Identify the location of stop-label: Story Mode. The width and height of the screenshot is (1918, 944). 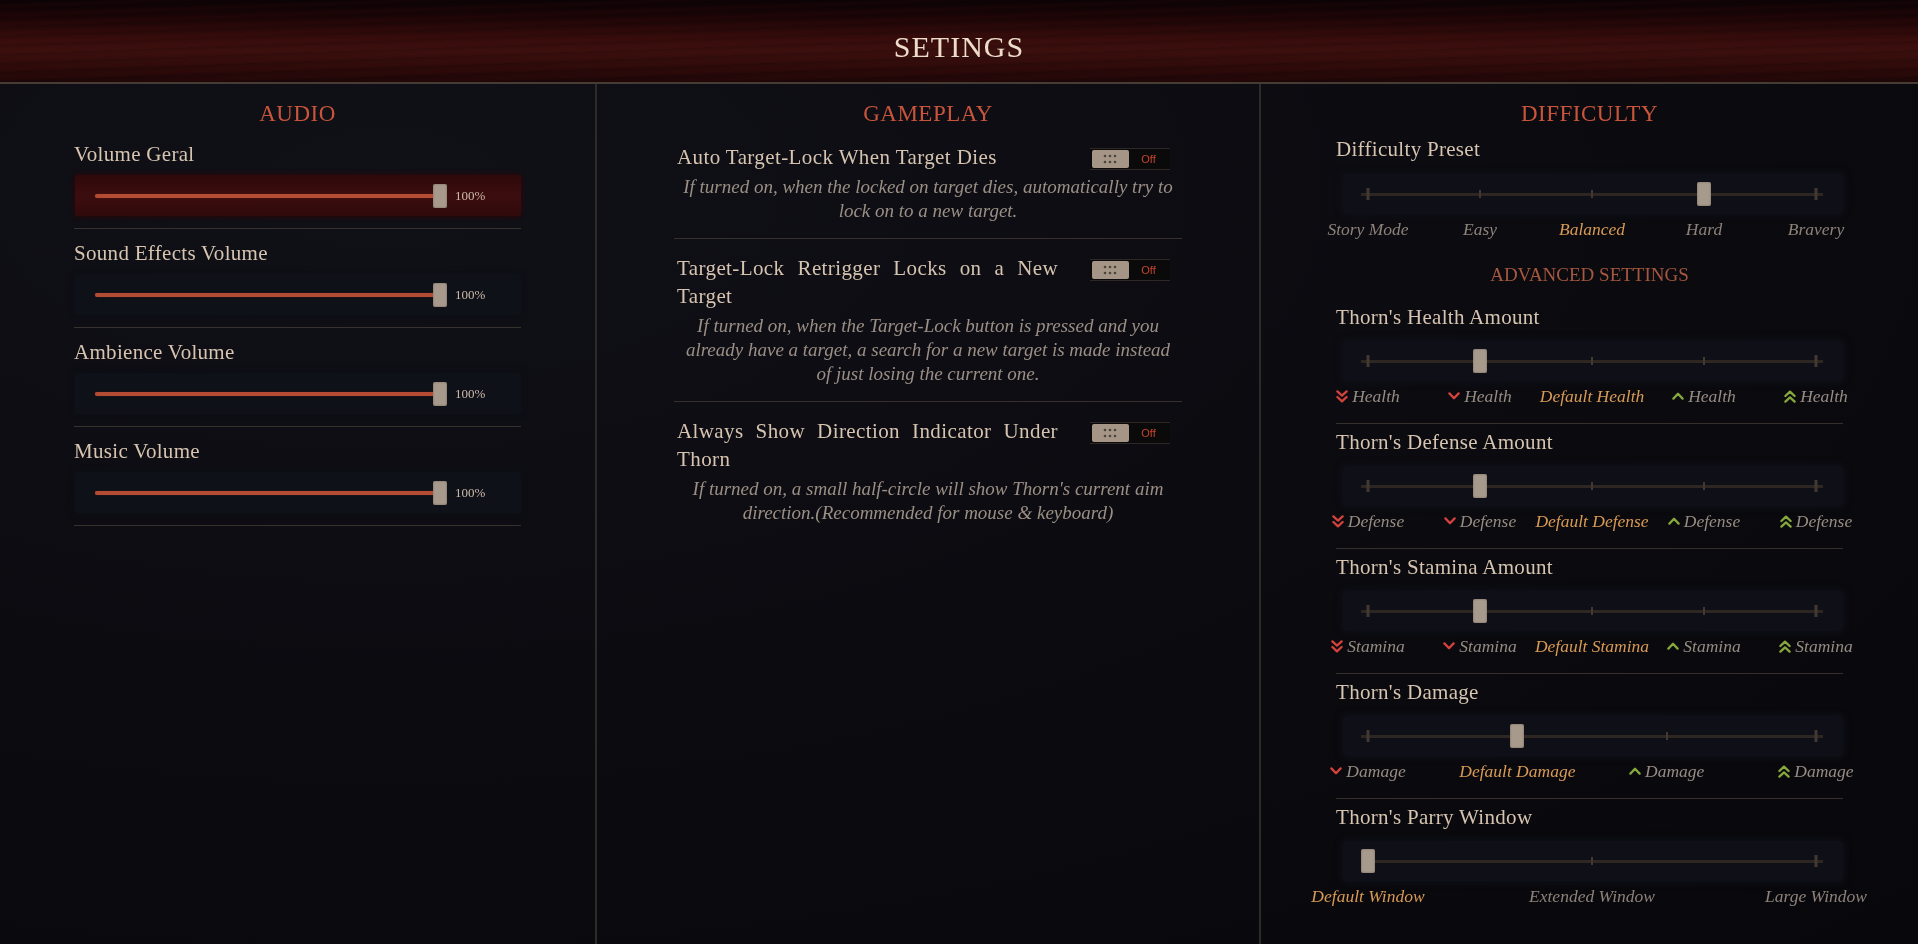
(1368, 229).